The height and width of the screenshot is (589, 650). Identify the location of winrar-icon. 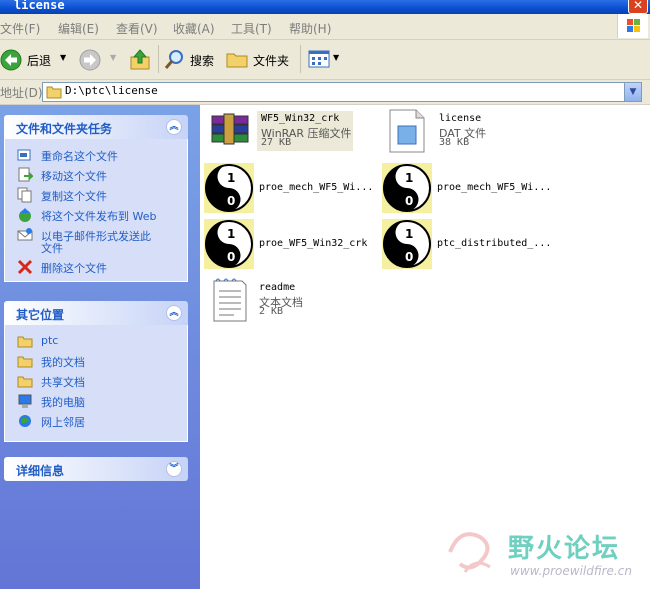
(231, 133).